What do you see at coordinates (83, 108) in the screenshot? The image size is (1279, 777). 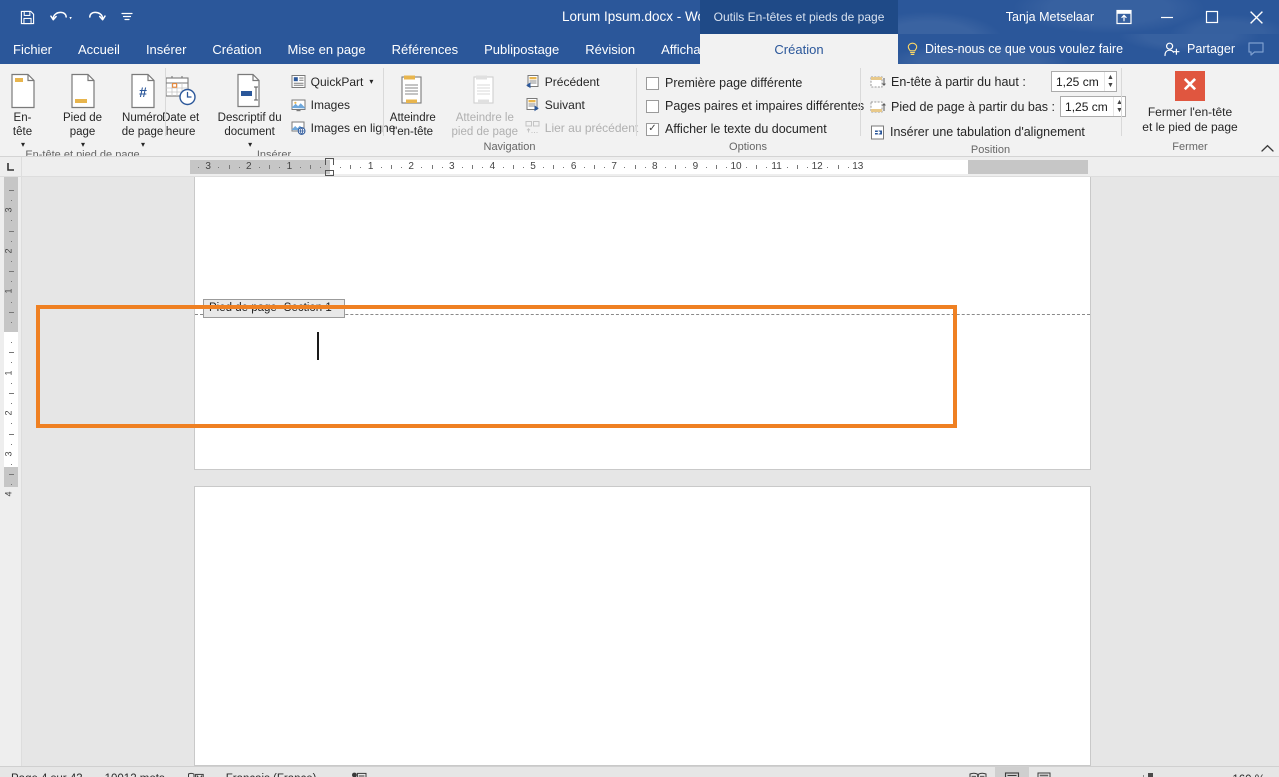 I see `footer-button: Pied de page ▾` at bounding box center [83, 108].